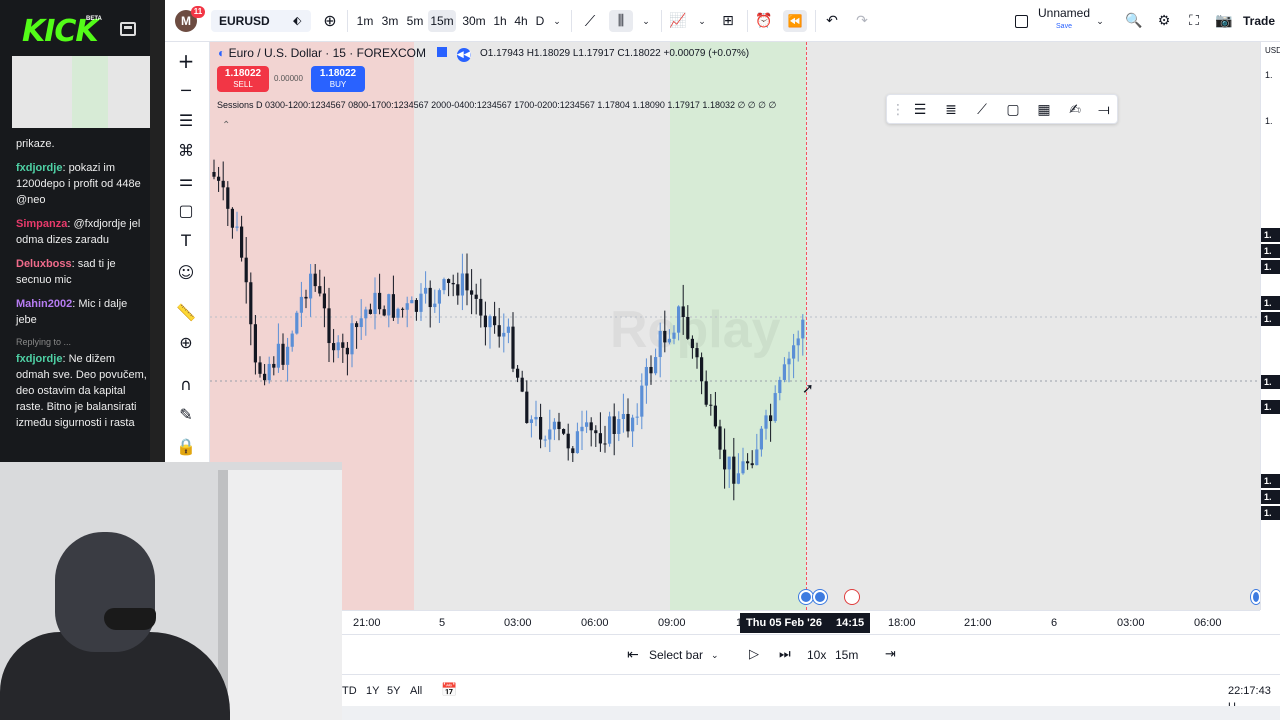 The image size is (1280, 720). Describe the element at coordinates (1013, 110) in the screenshot. I see `rectangle-icon: ▢` at that location.